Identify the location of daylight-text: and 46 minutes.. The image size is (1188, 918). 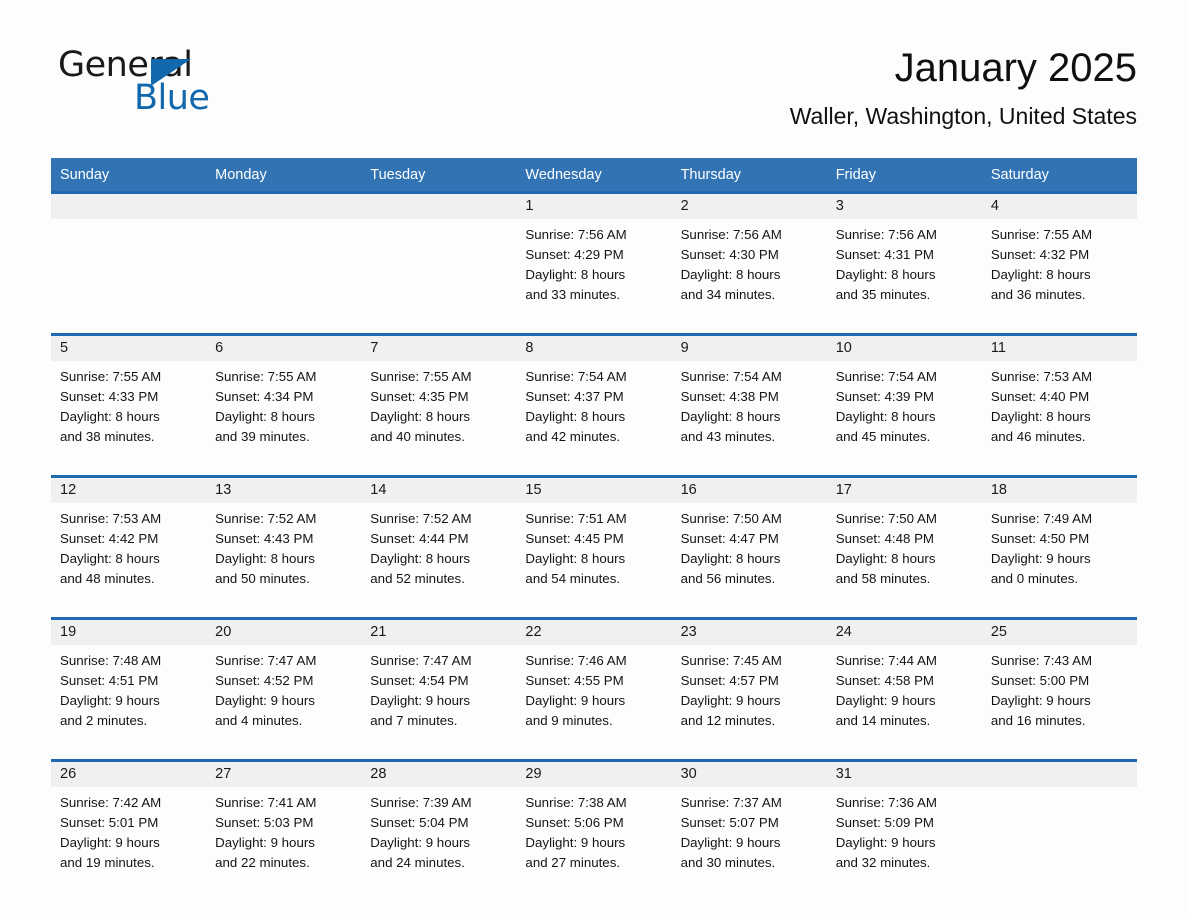
(1038, 436).